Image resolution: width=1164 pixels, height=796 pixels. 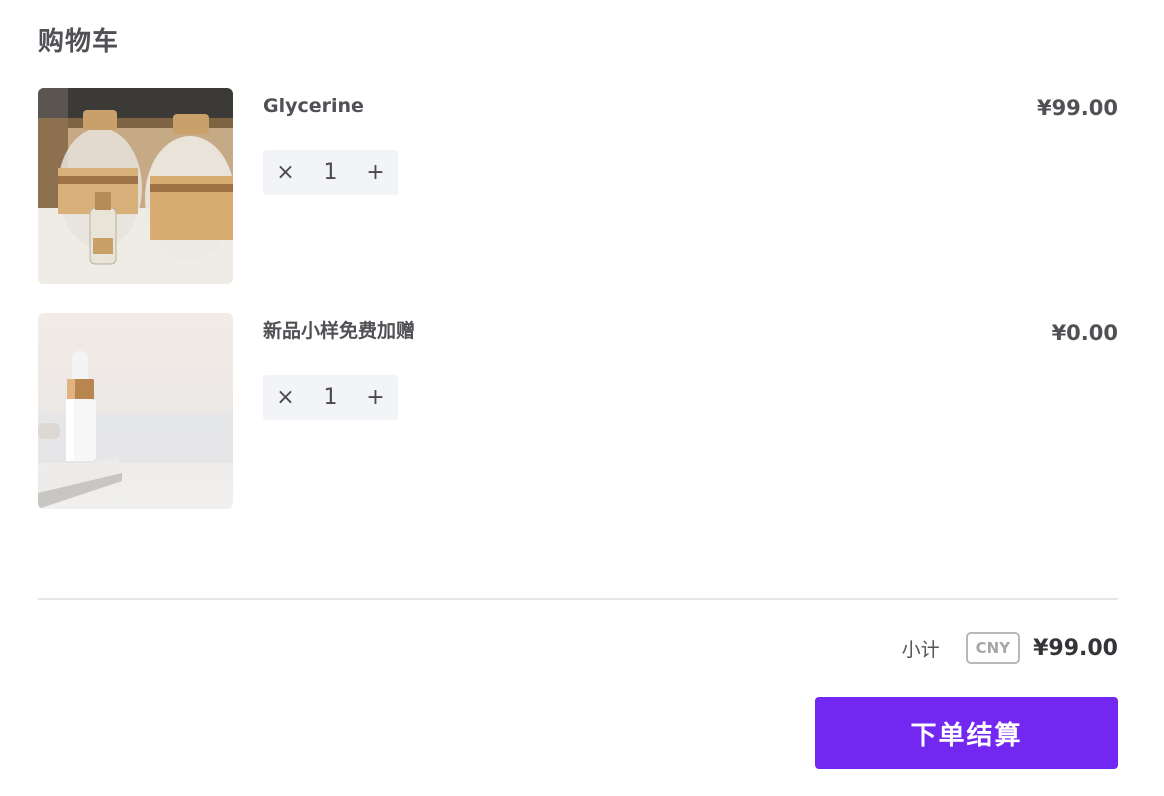 I want to click on item-price: ¥99.00, so click(x=1077, y=108).